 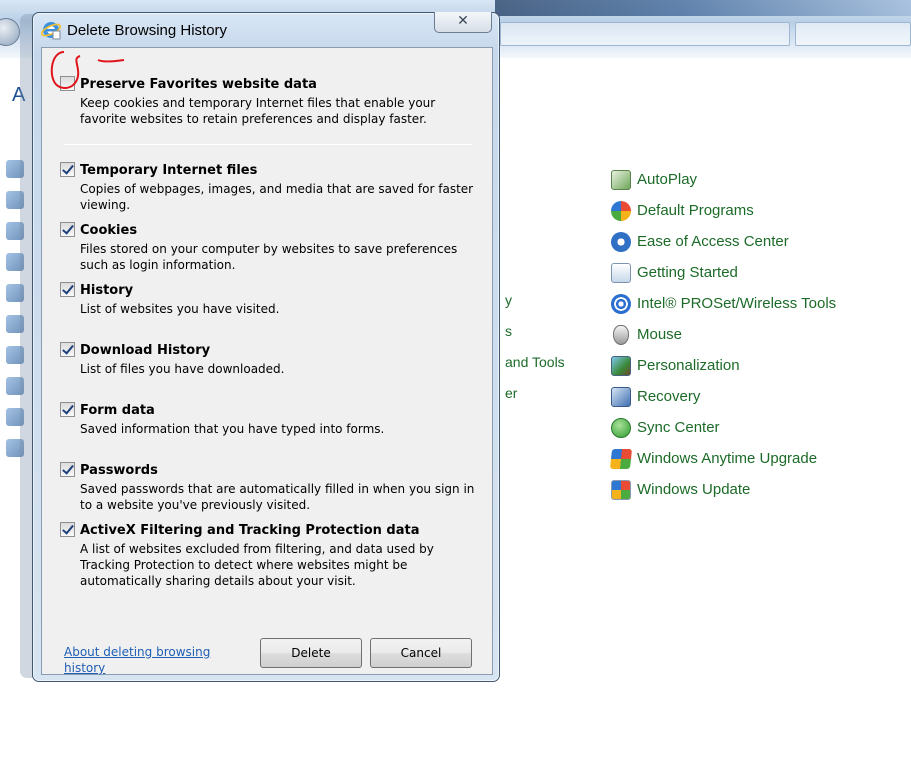 What do you see at coordinates (621, 179) in the screenshot?
I see `autoplay-icon` at bounding box center [621, 179].